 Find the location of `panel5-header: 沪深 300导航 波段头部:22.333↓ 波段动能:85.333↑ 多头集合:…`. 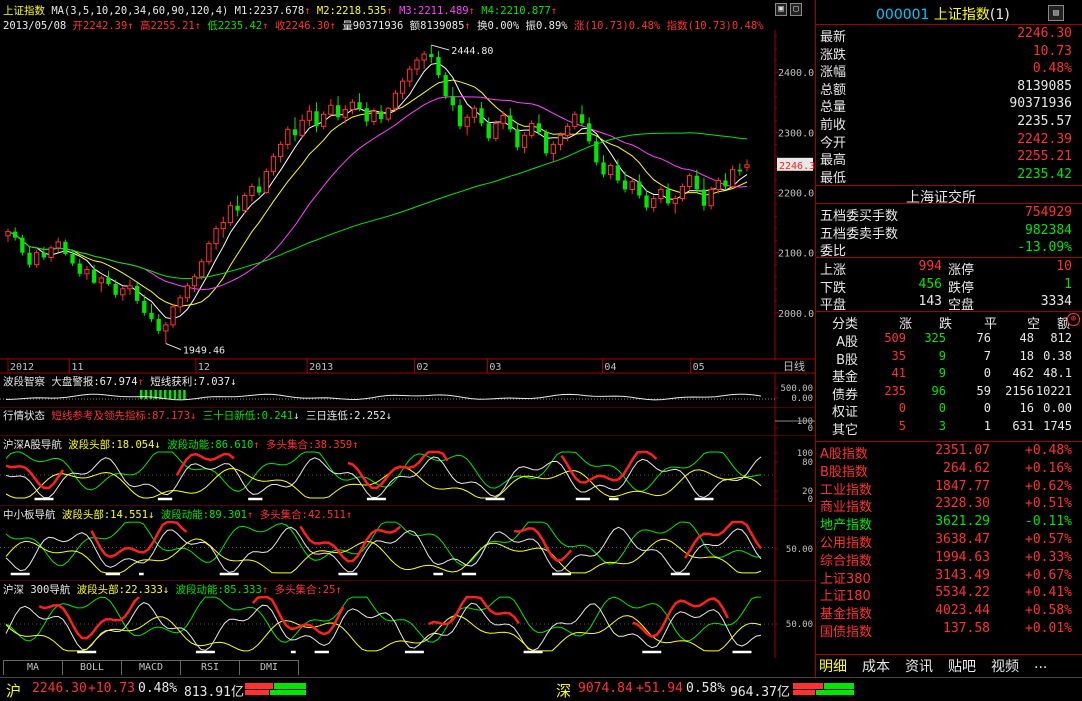

panel5-header: 沪深 300导航 波段头部:22.333↓ 波段动能:85.333↑ 多头集合:… is located at coordinates (172, 589).